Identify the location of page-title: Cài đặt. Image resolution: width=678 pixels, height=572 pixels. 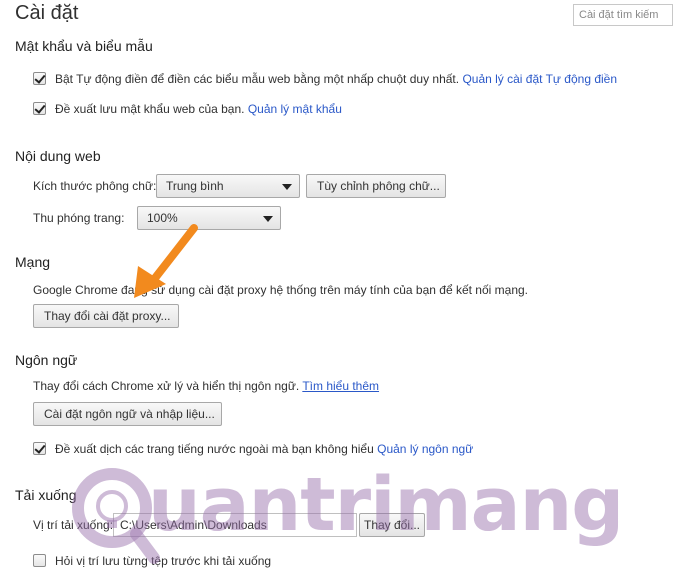
(47, 13).